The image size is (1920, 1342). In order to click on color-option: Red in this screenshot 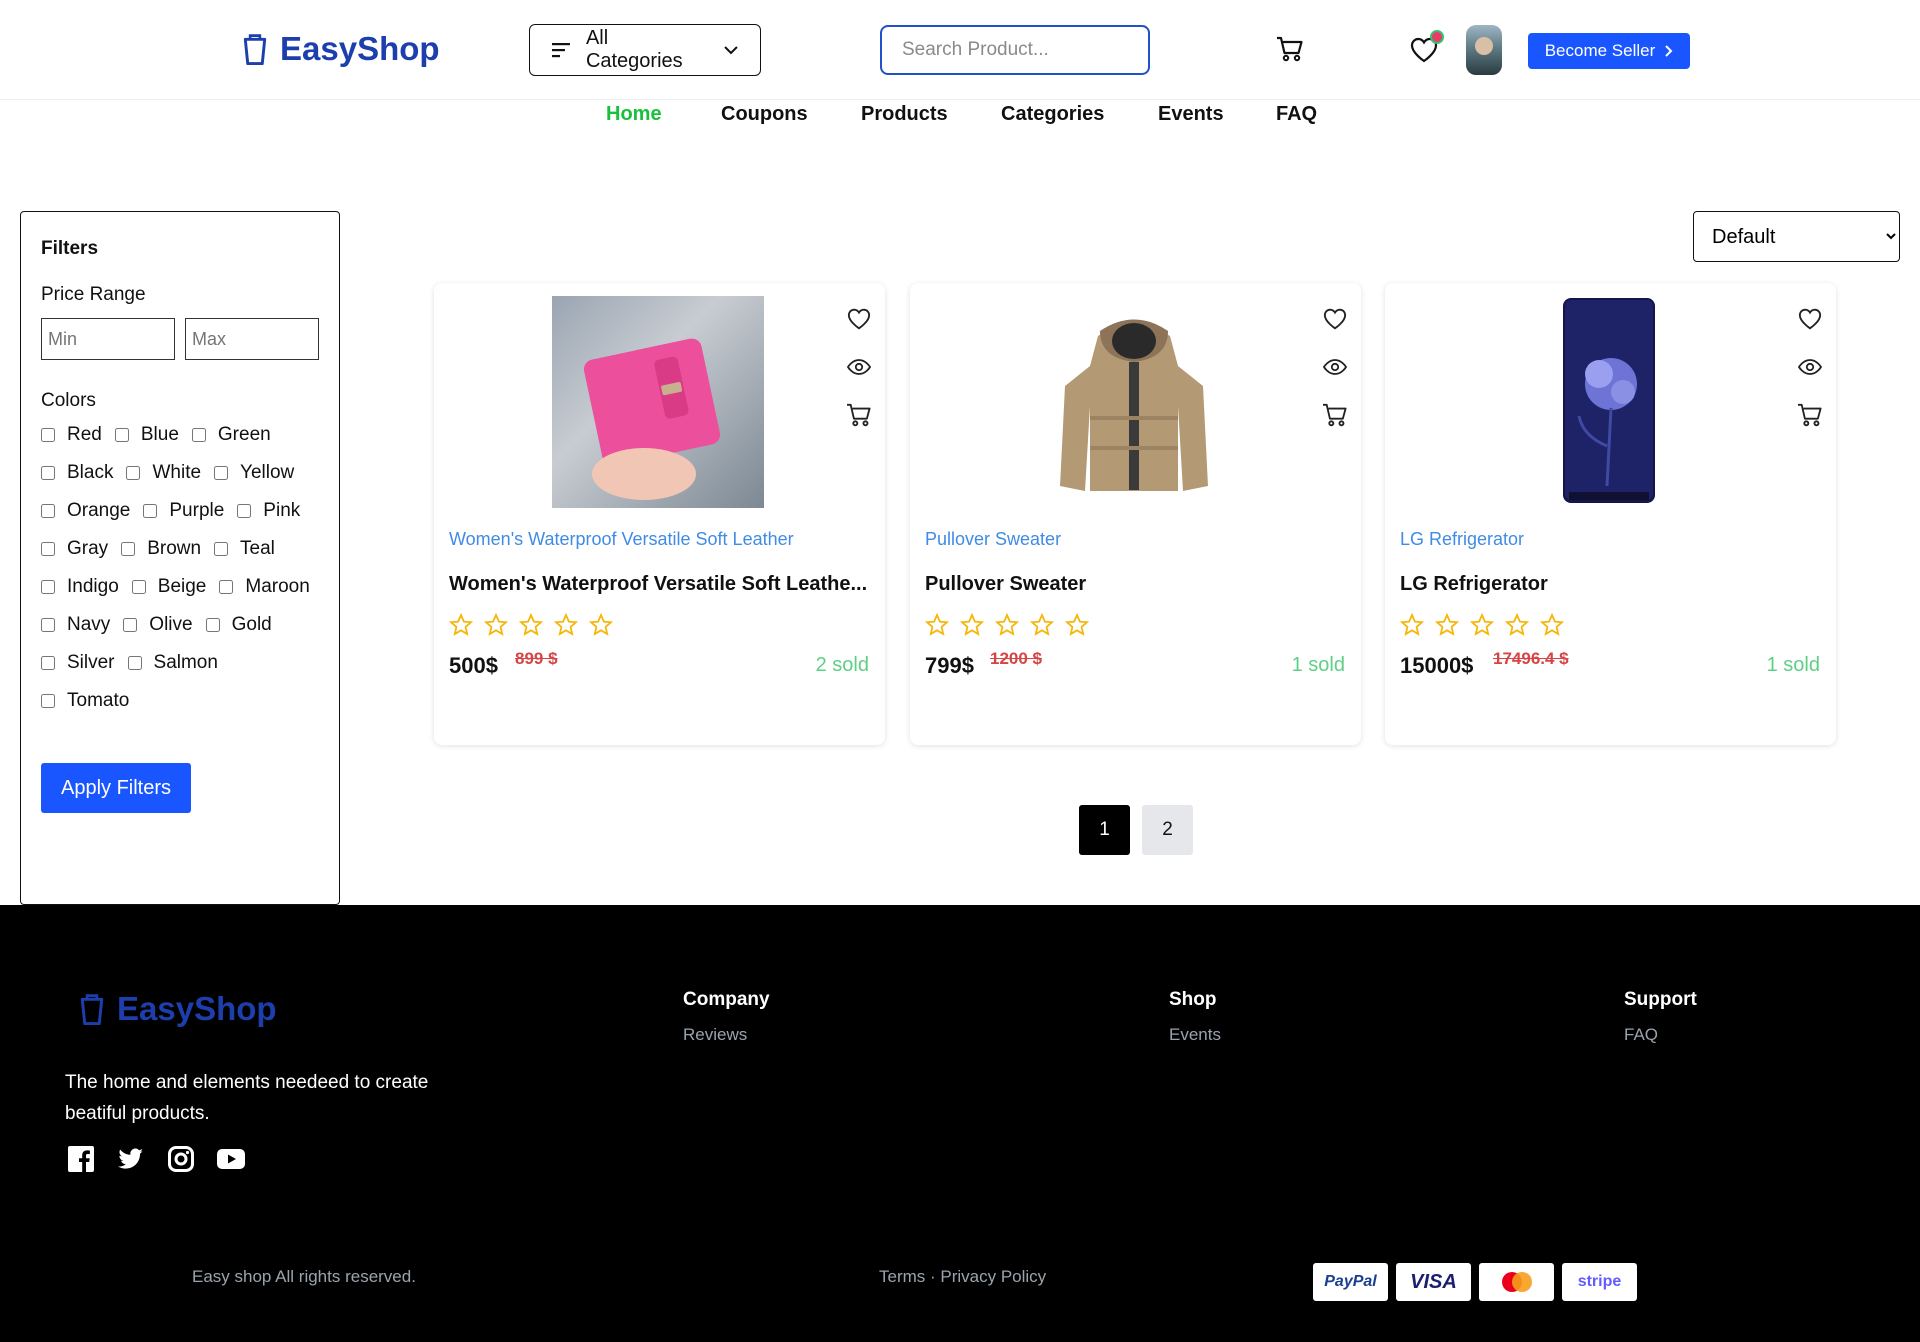, I will do `click(71, 435)`.